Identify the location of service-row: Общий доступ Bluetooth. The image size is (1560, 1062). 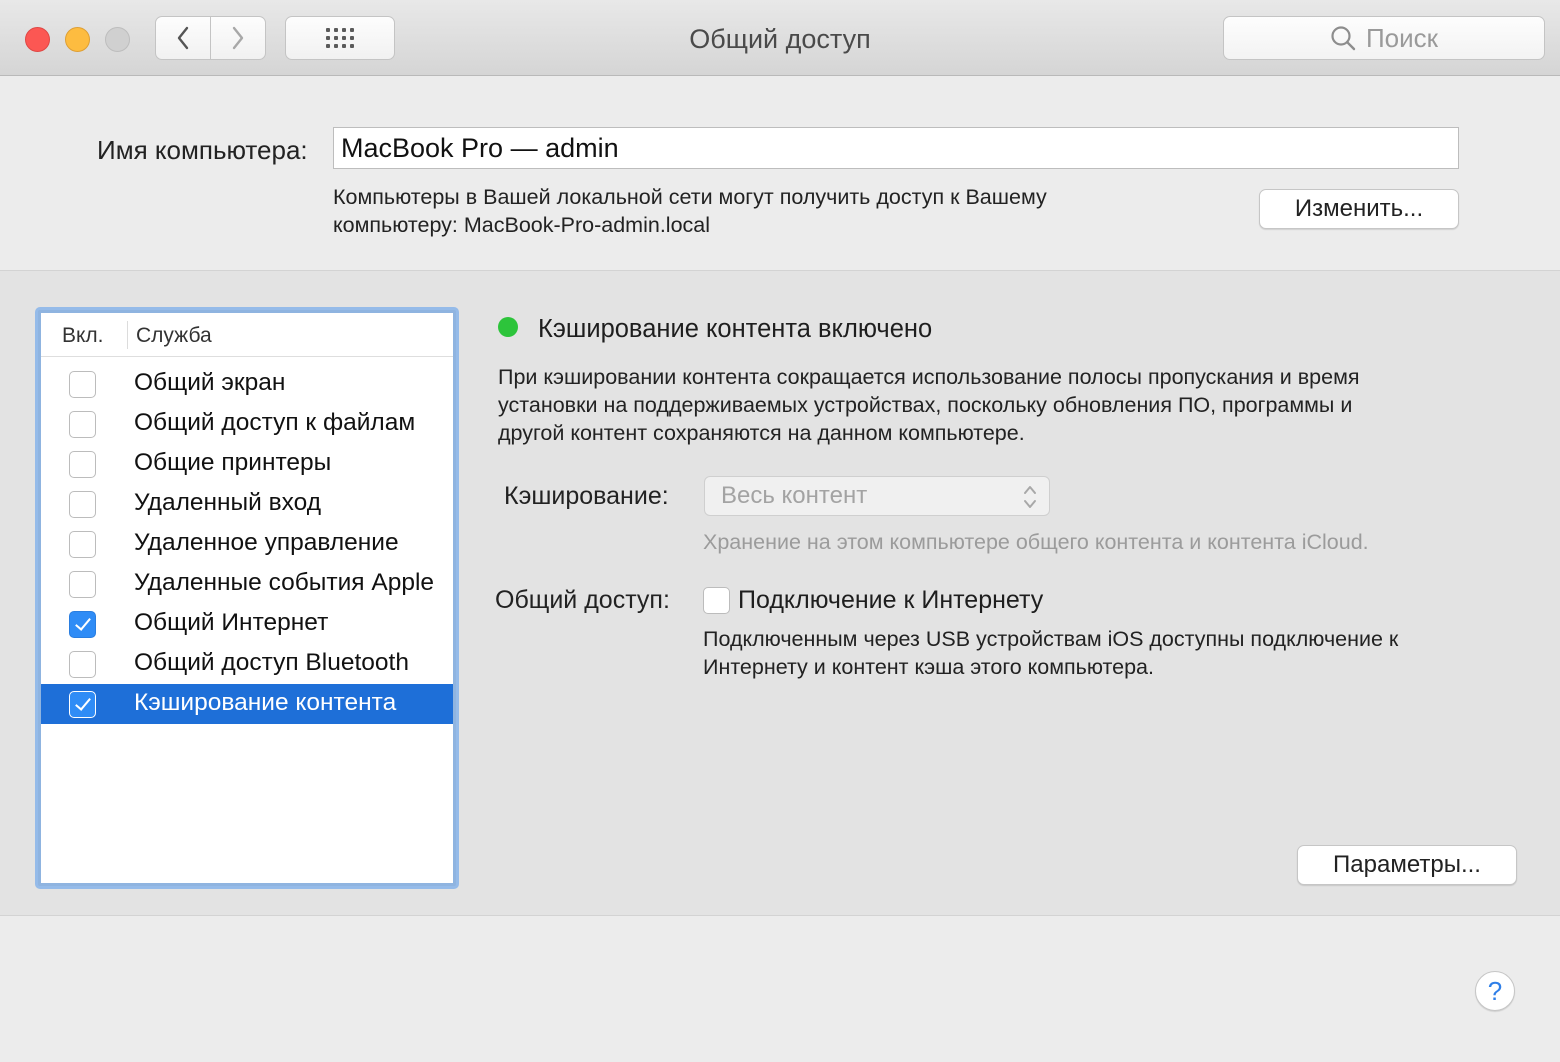
(247, 664).